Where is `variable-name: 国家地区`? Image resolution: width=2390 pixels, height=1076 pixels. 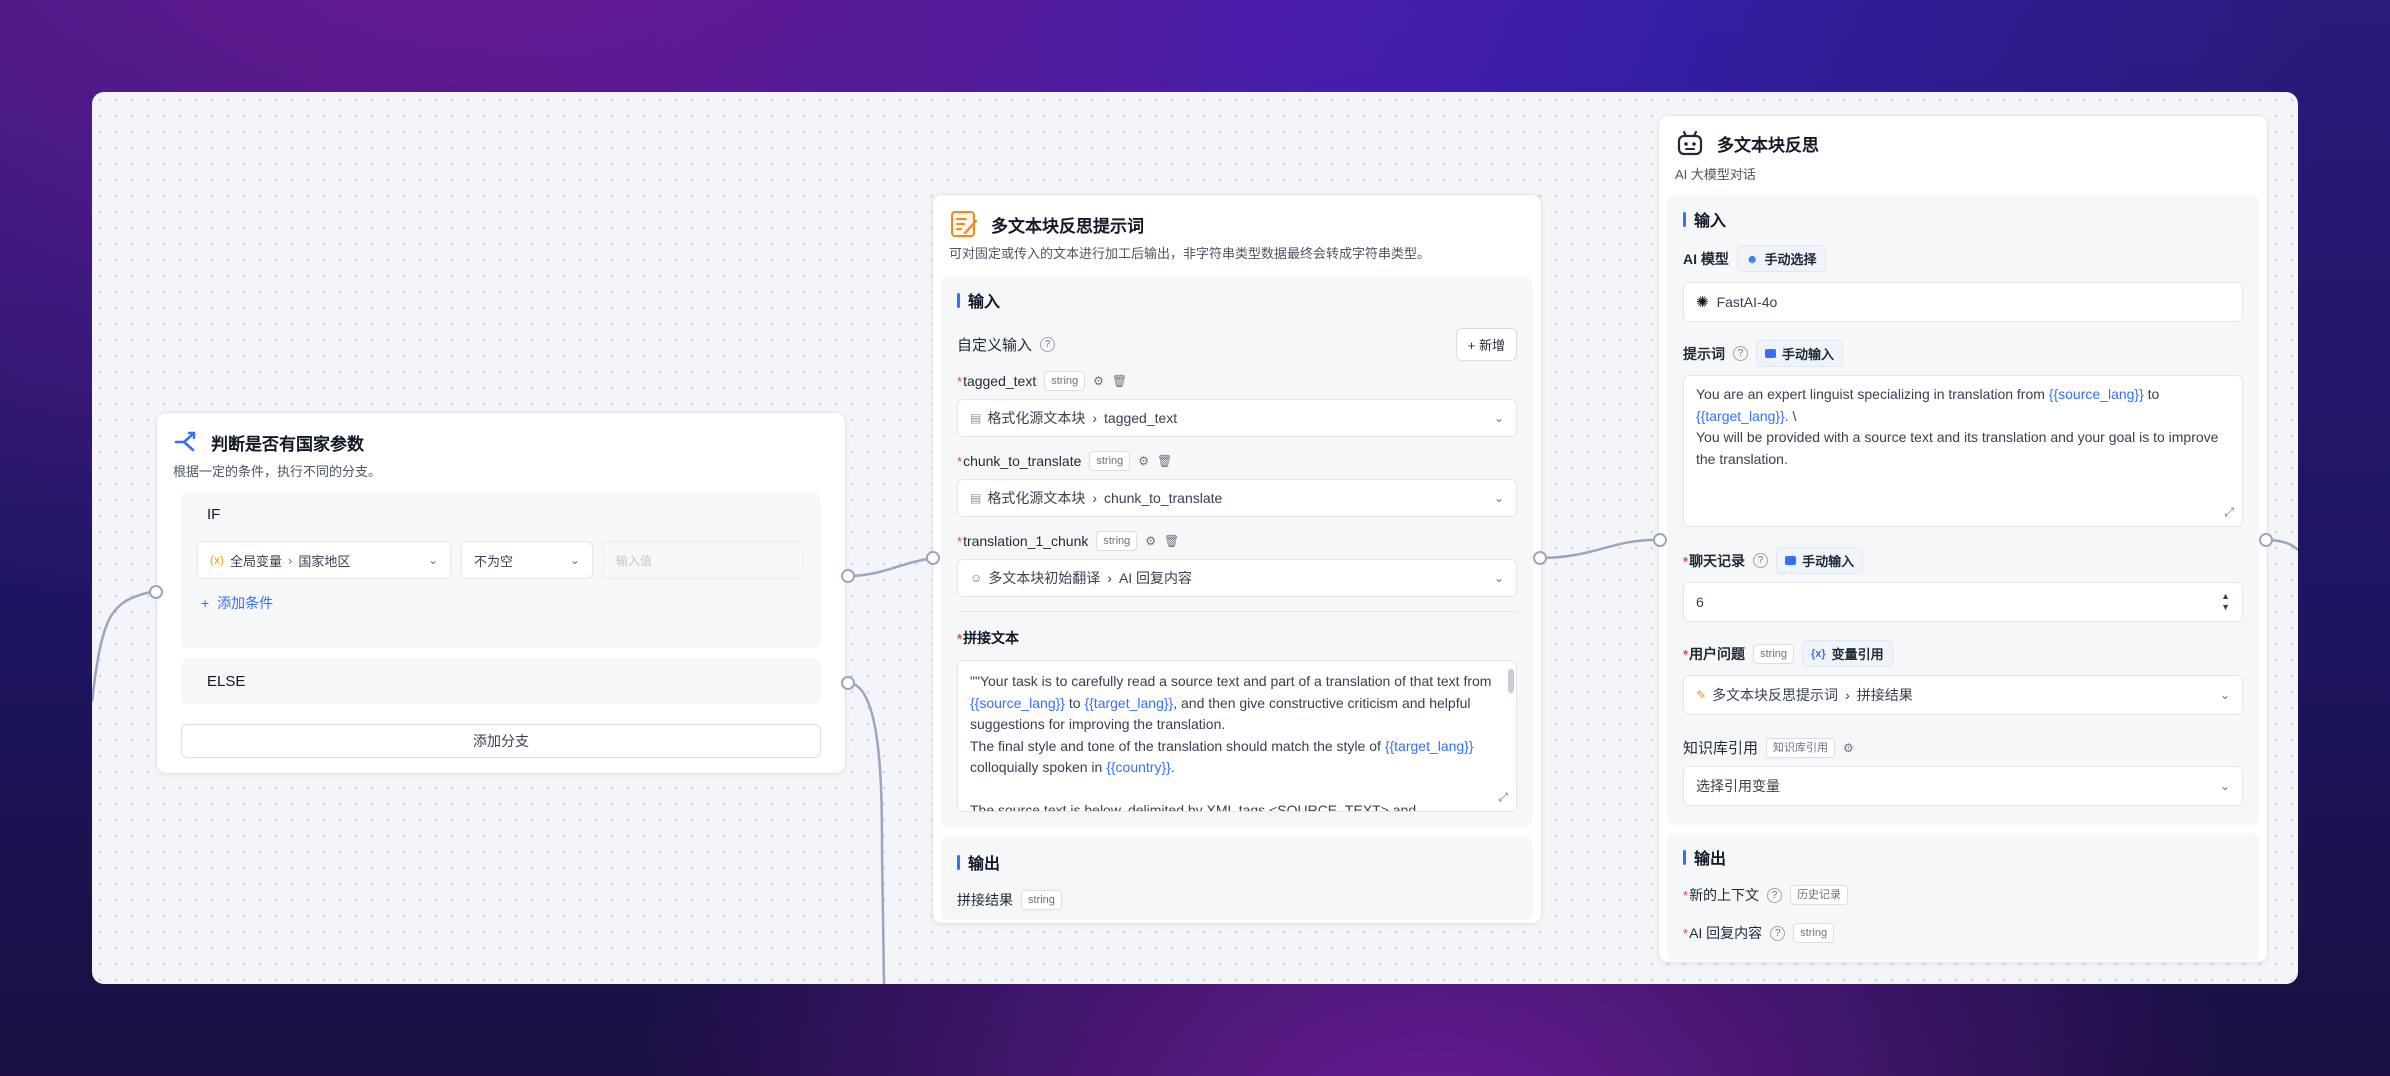
variable-name: 国家地区 is located at coordinates (324, 561).